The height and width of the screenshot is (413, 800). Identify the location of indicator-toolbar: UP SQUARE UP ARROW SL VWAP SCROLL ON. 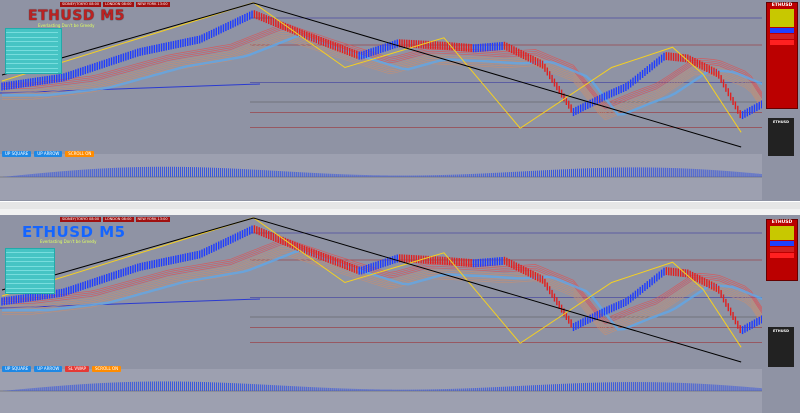
(62, 369).